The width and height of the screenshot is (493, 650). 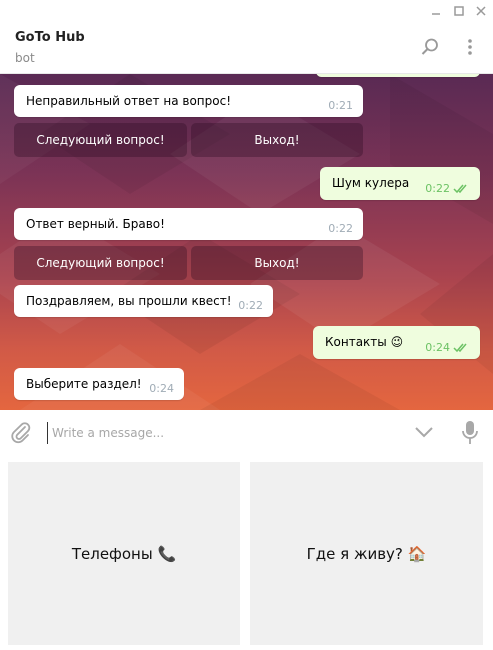 I want to click on message-bubble-incoming: Ответ верный. Браво! 0:22, so click(x=188, y=224).